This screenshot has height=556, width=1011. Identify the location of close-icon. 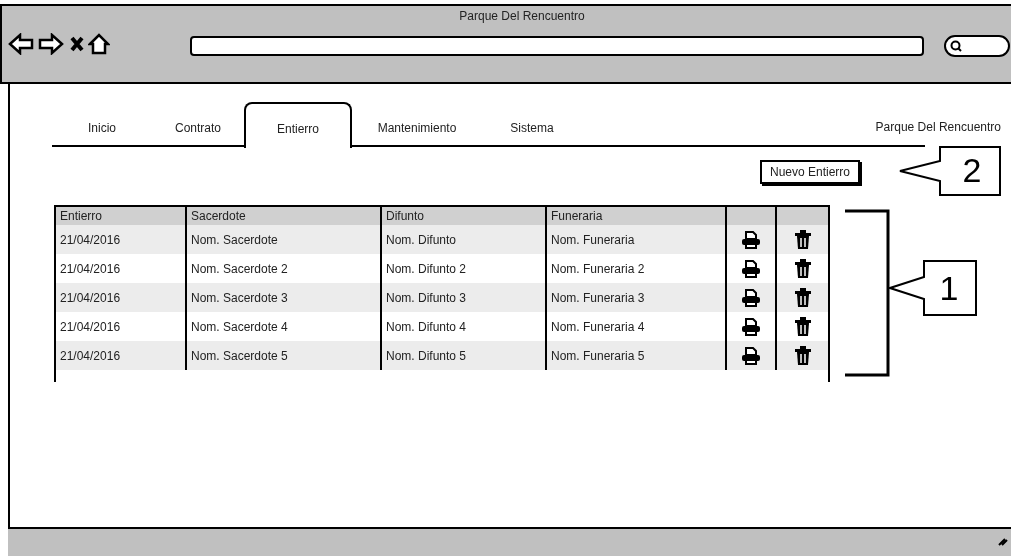
(77, 44).